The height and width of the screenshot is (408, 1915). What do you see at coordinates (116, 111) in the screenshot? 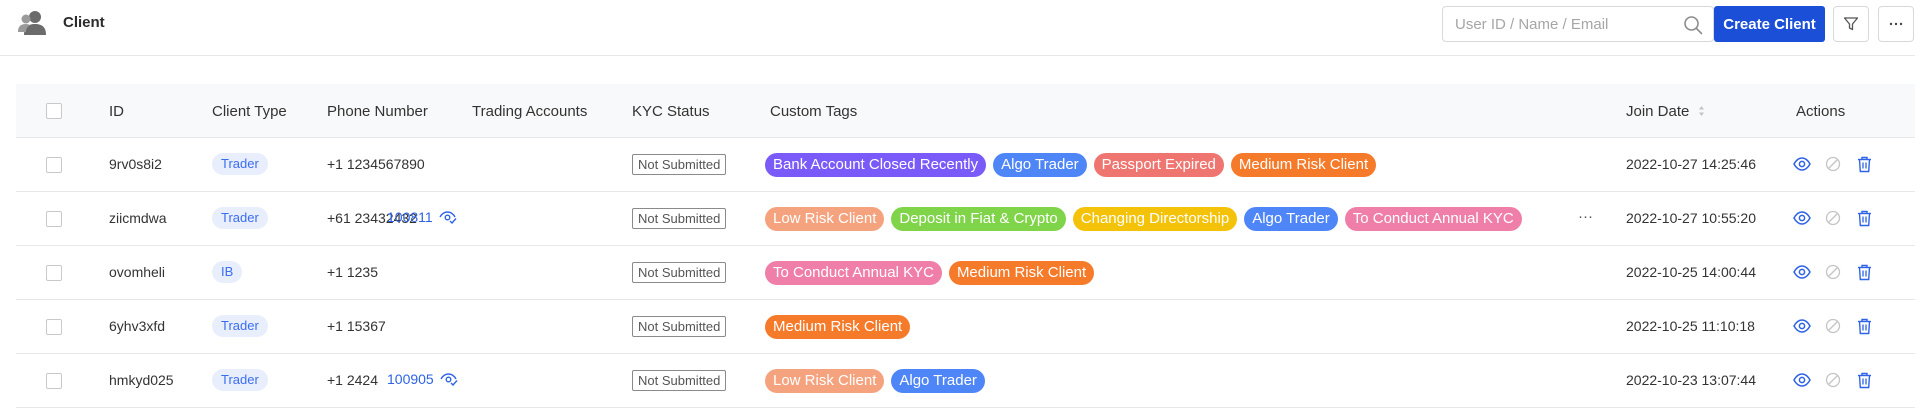
I see `col-id: ID` at bounding box center [116, 111].